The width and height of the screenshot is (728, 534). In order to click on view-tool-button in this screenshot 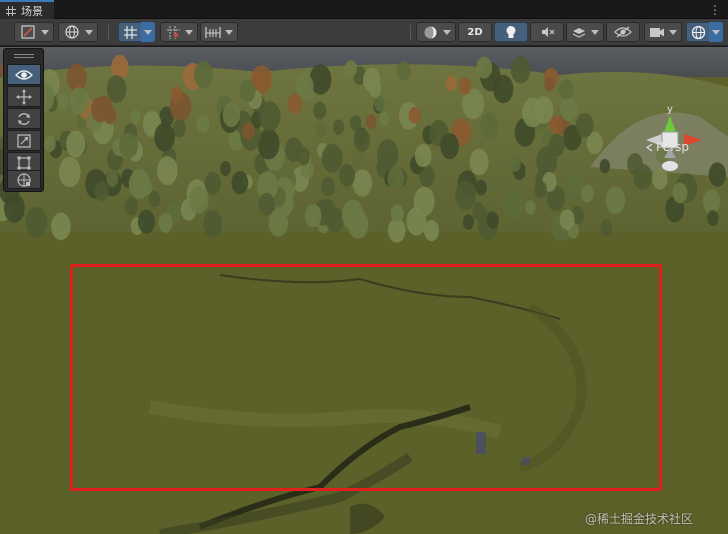, I will do `click(24, 74)`.